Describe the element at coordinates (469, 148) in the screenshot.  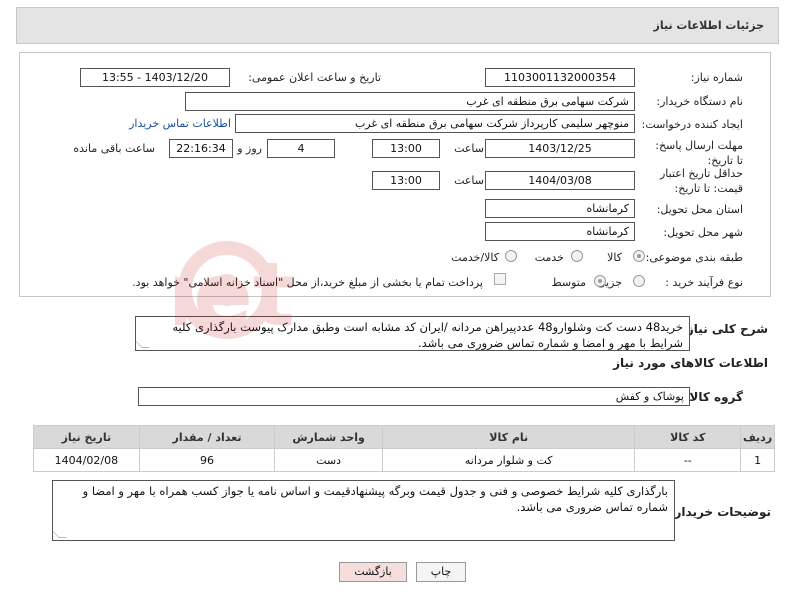
I see `deadline-time-label: ساعت` at that location.